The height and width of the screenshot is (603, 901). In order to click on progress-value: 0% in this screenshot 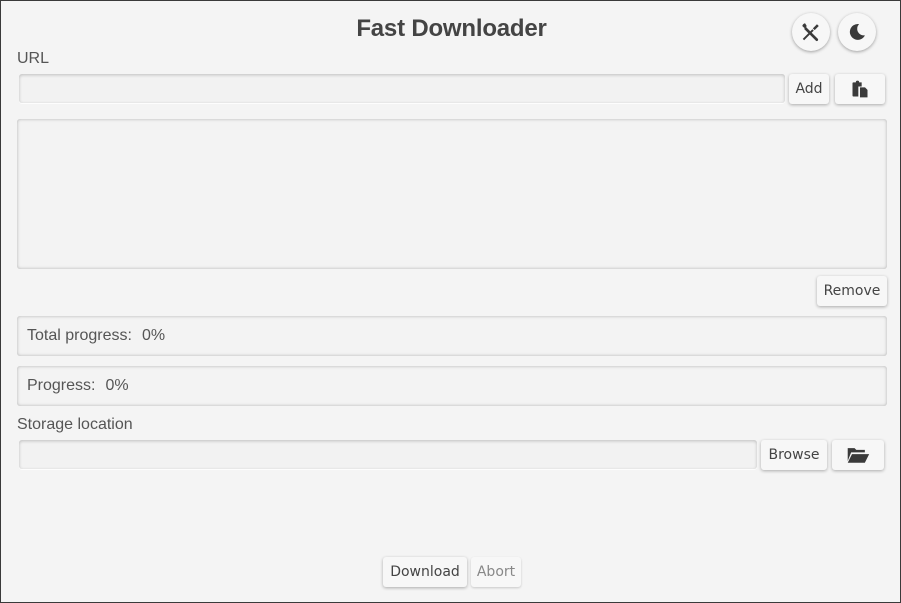, I will do `click(117, 385)`.